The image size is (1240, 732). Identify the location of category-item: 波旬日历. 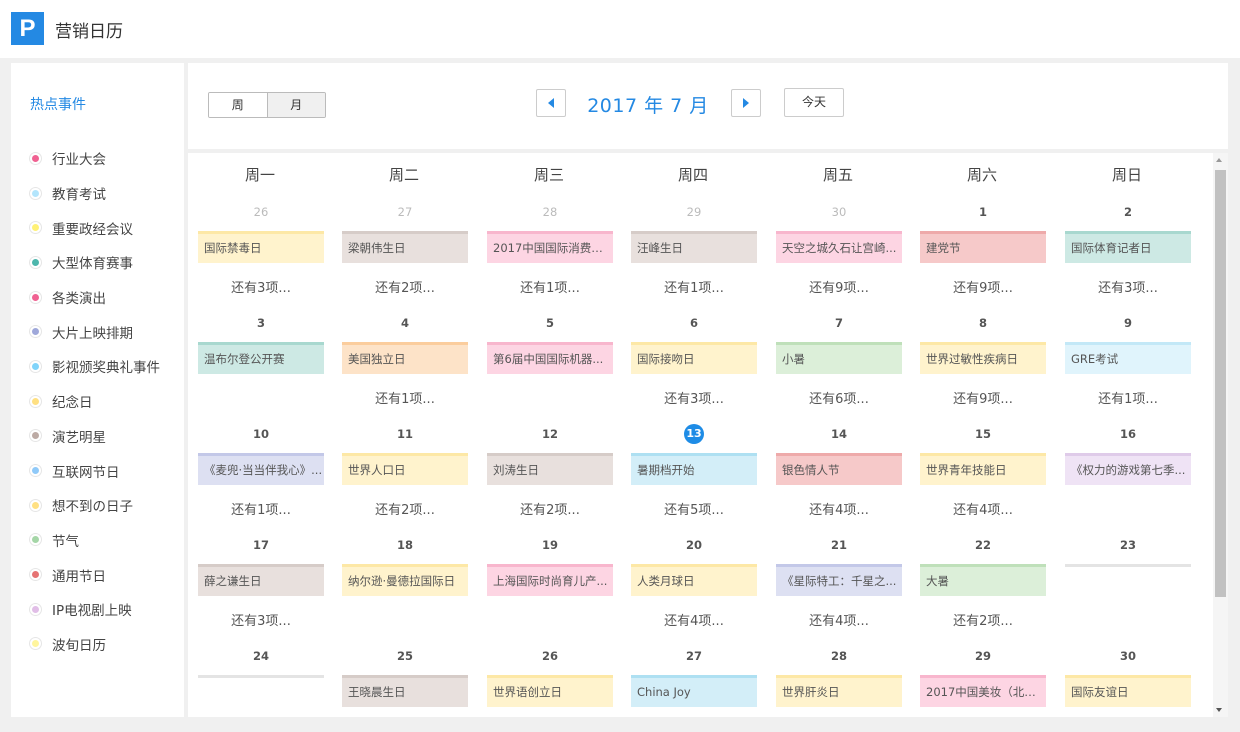
(95, 644).